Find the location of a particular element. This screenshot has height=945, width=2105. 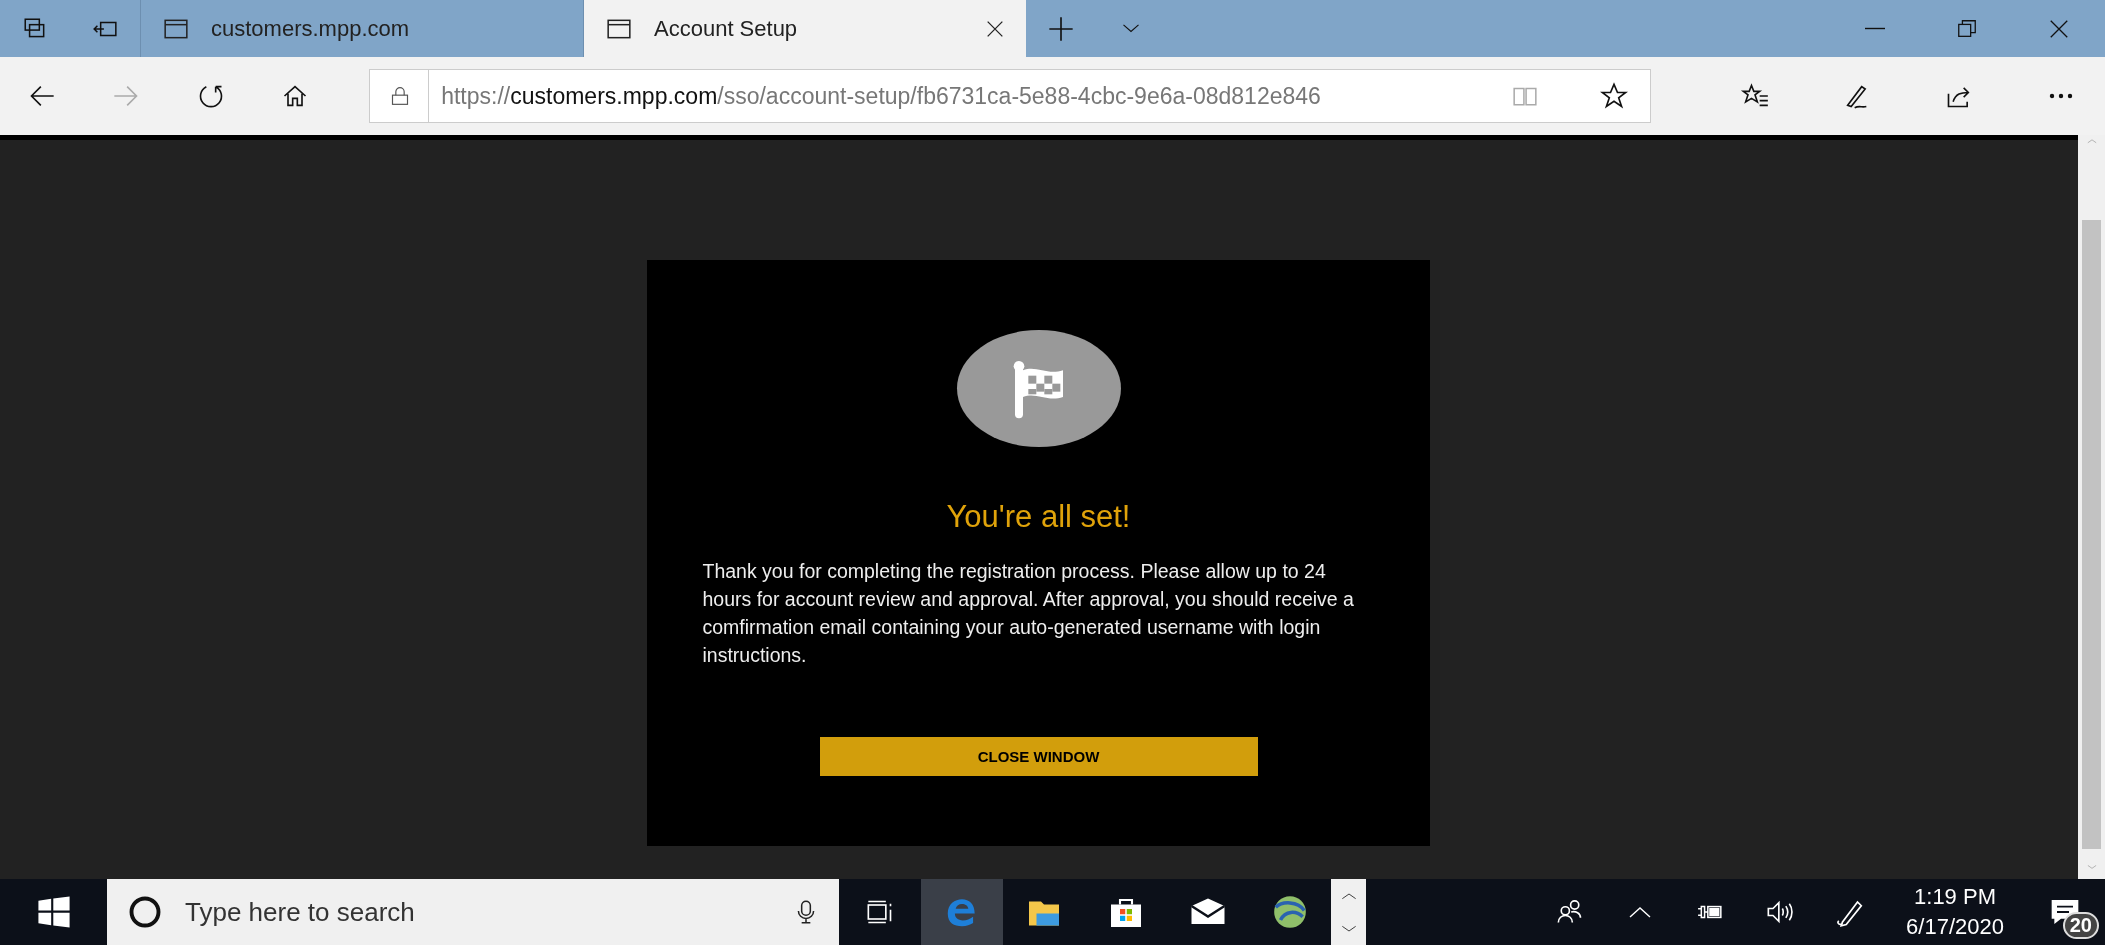

plus-icon is located at coordinates (1061, 28).